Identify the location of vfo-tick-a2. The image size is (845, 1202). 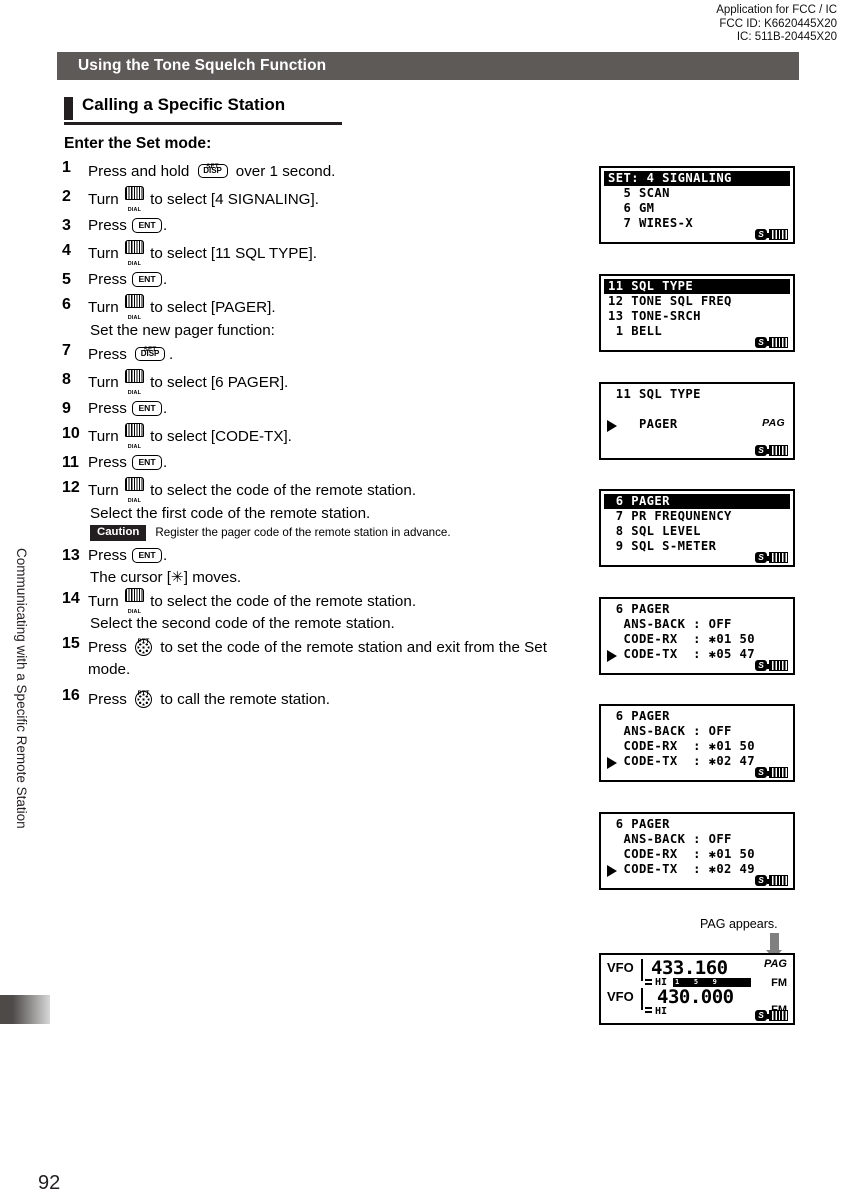
(648, 984).